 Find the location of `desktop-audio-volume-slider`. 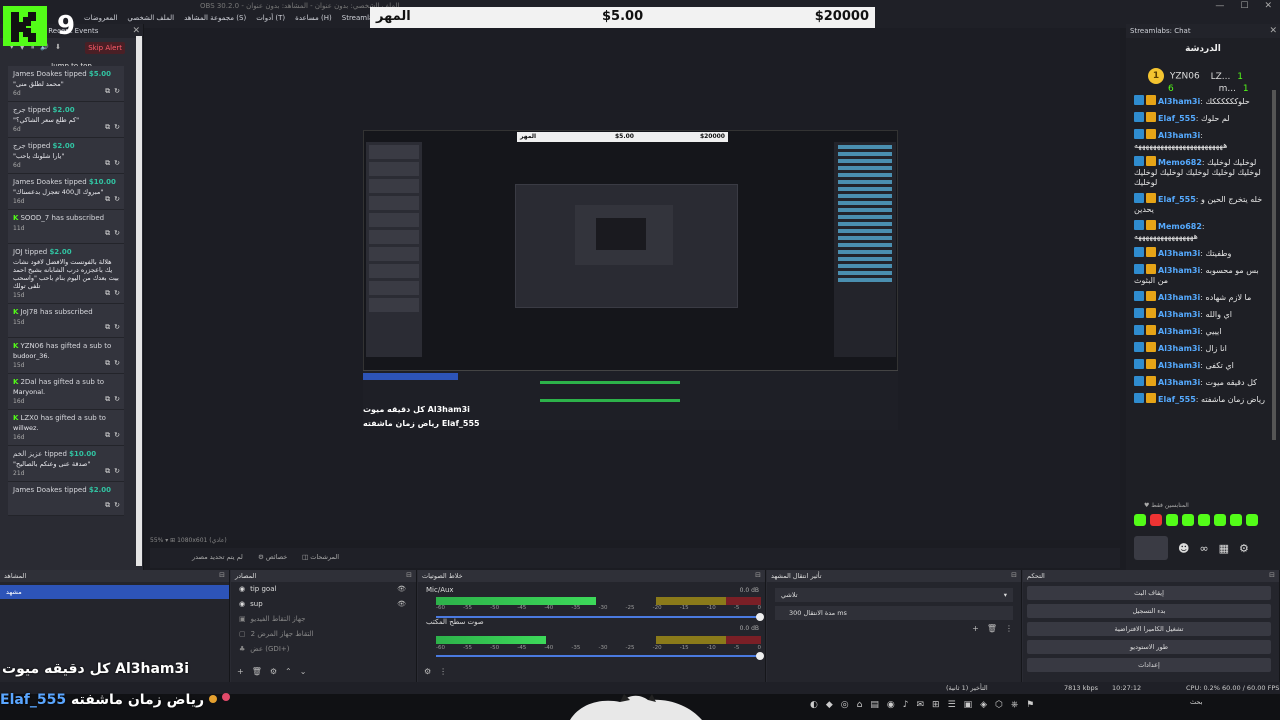

desktop-audio-volume-slider is located at coordinates (600, 656).